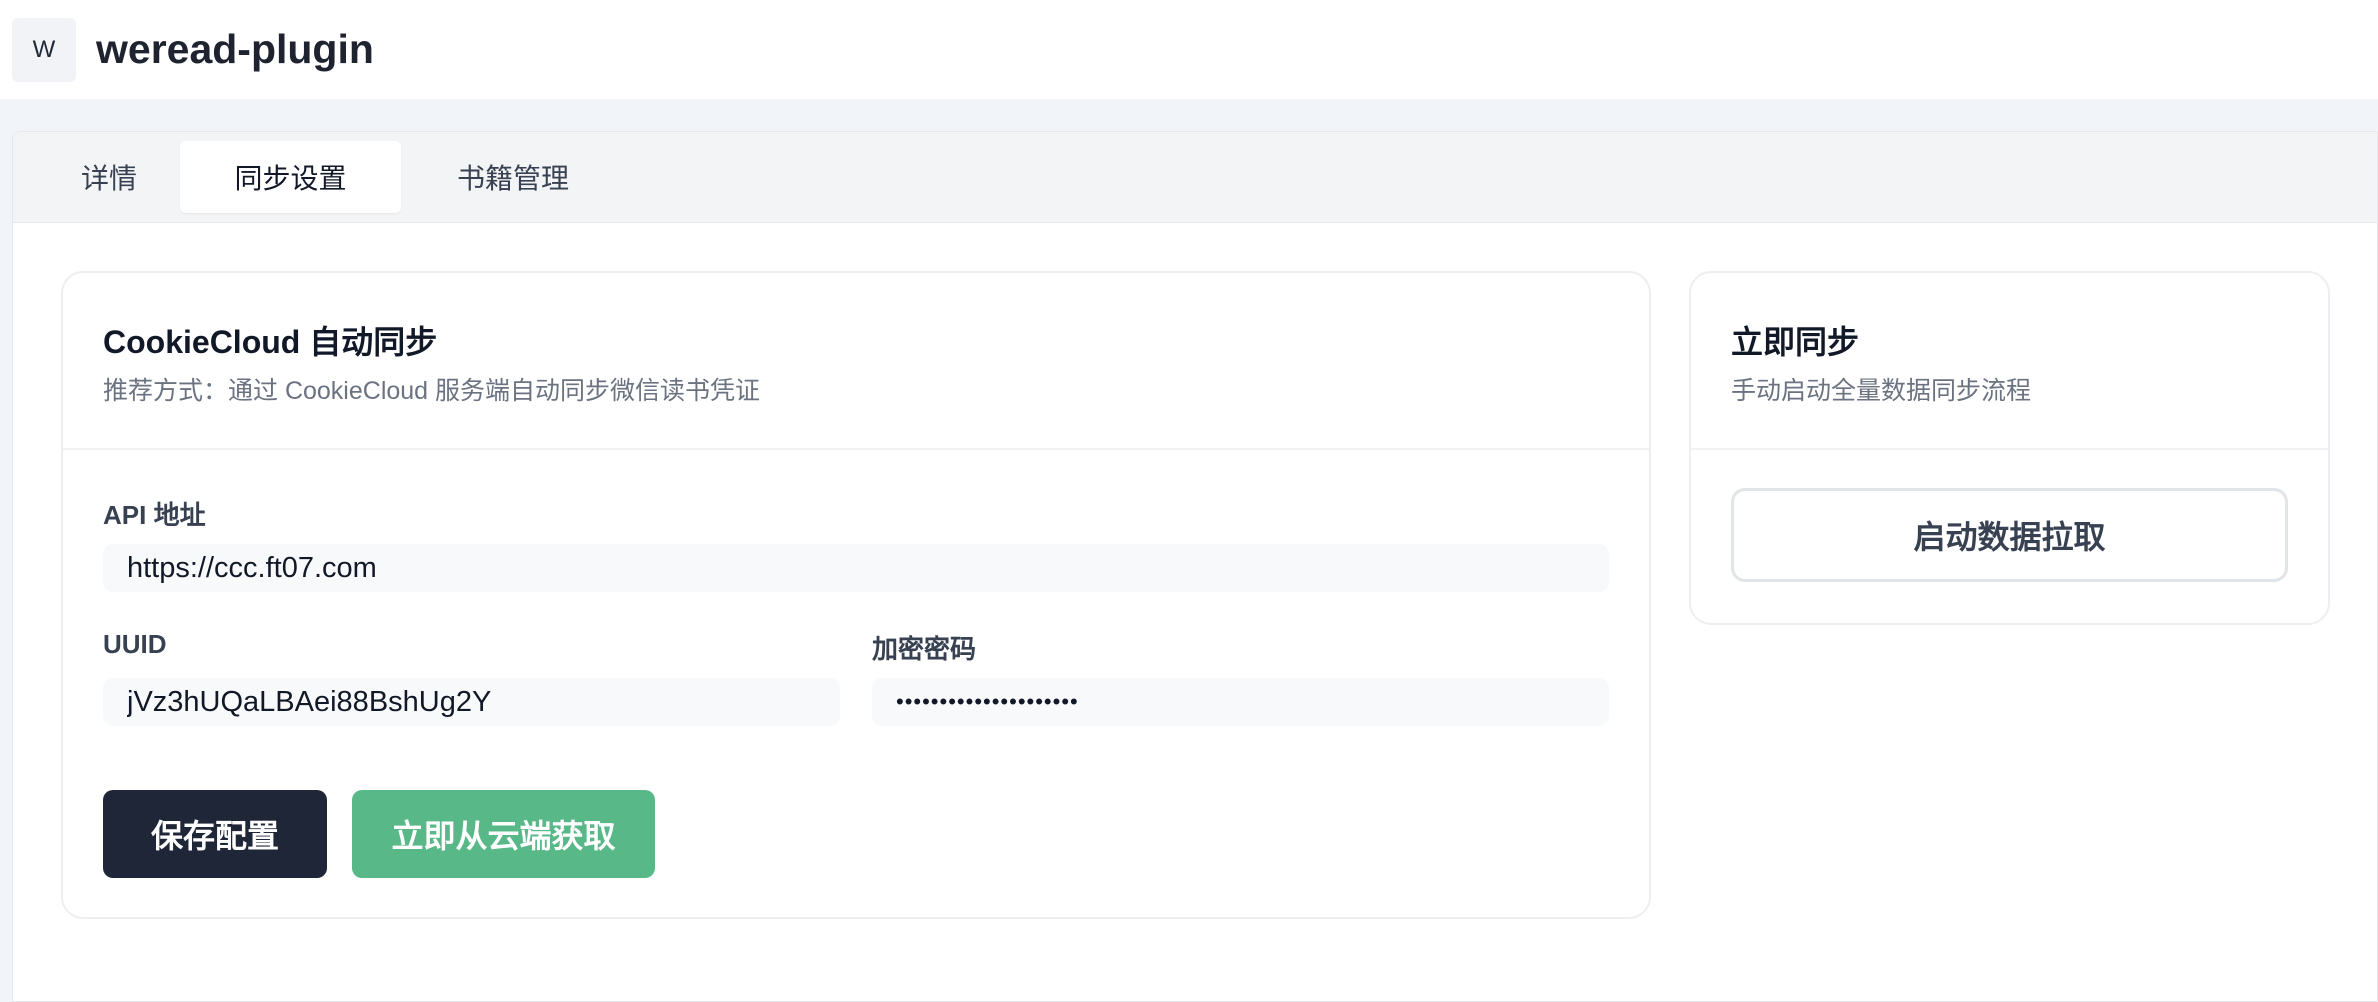  I want to click on tab-book-management: 书籍管理, so click(513, 177).